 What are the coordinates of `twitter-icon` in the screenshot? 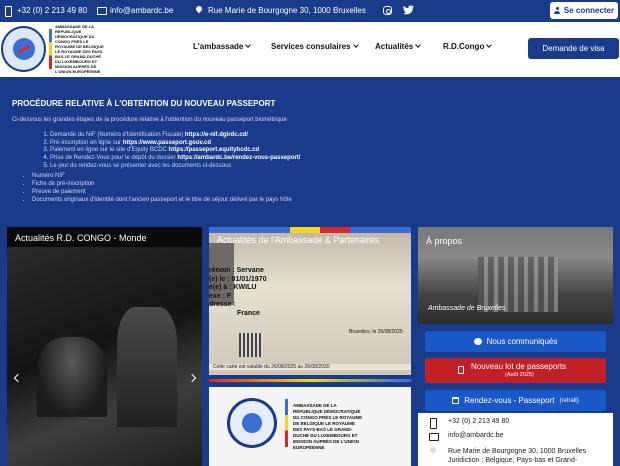 It's located at (408, 10).